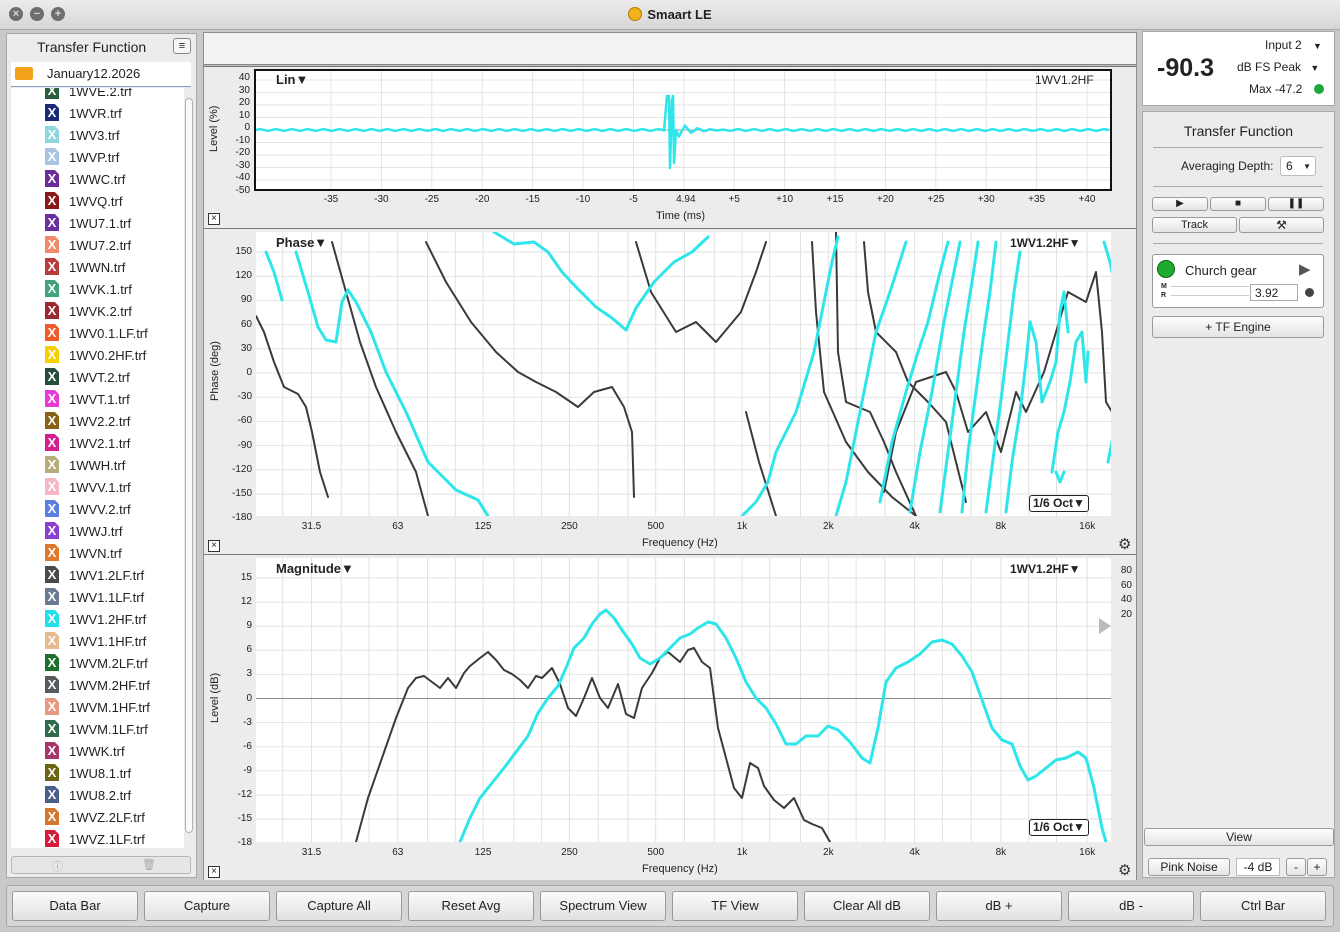 Image resolution: width=1340 pixels, height=932 pixels. Describe the element at coordinates (97, 311) in the screenshot. I see `file-list-item: X 1WVK.2.trf` at that location.